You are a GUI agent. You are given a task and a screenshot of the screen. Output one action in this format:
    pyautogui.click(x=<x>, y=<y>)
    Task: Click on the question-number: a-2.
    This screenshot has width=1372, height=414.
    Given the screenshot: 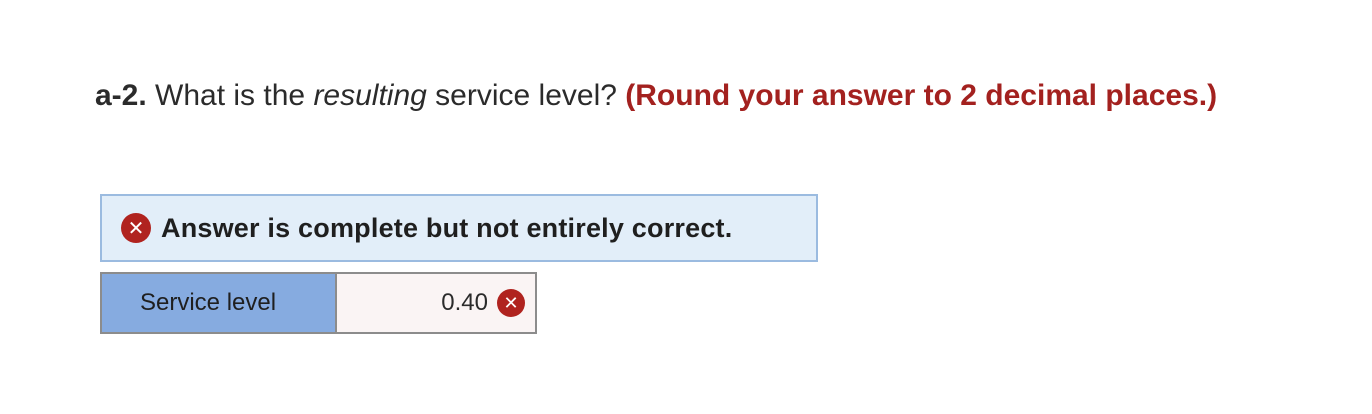 What is the action you would take?
    pyautogui.click(x=121, y=95)
    